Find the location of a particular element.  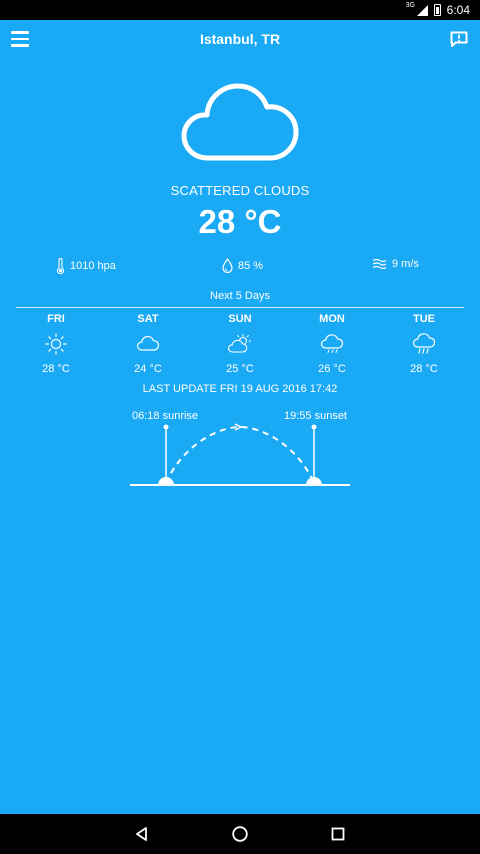

rain-cloud-icon is located at coordinates (424, 344).